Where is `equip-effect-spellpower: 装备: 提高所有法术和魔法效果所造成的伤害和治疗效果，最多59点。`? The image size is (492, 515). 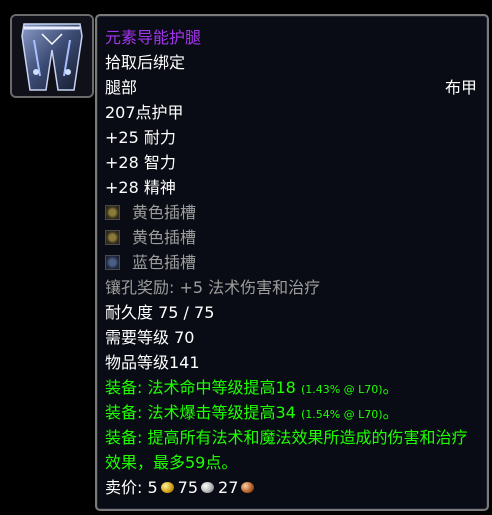 equip-effect-spellpower: 装备: 提高所有法术和魔法效果所造成的伤害和治疗效果，最多59点。 is located at coordinates (291, 450).